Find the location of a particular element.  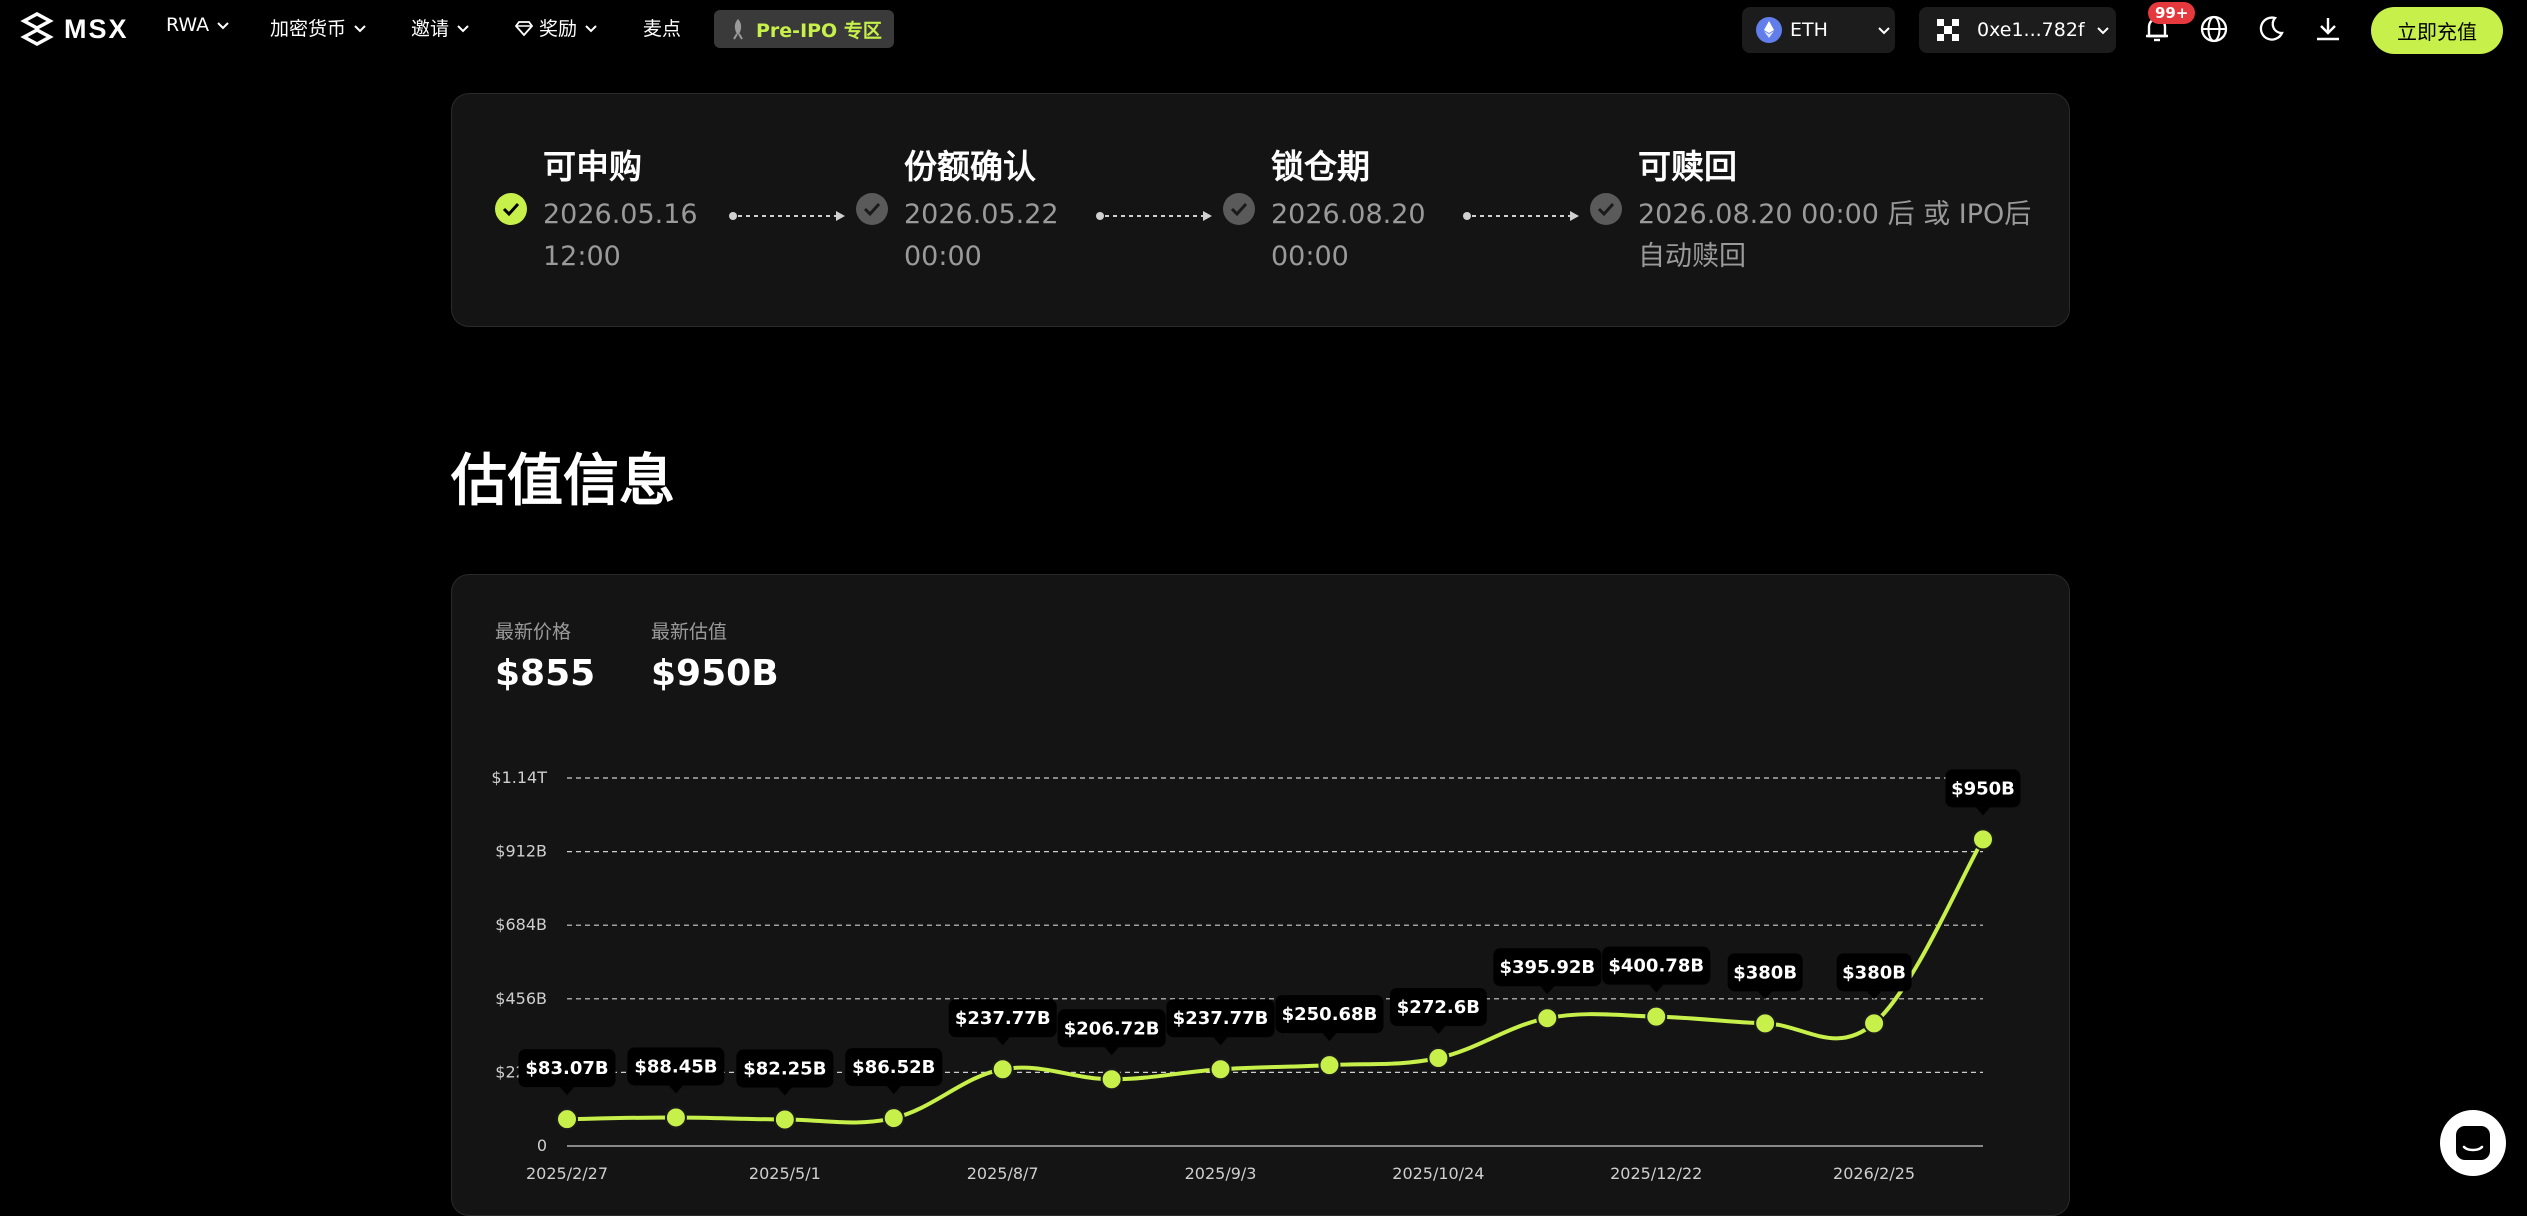

step-date-line1: 2026.05.16 is located at coordinates (620, 214).